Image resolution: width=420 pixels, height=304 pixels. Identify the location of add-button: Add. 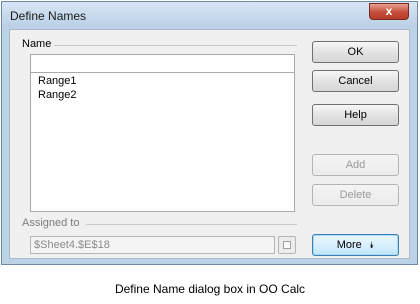
(355, 165).